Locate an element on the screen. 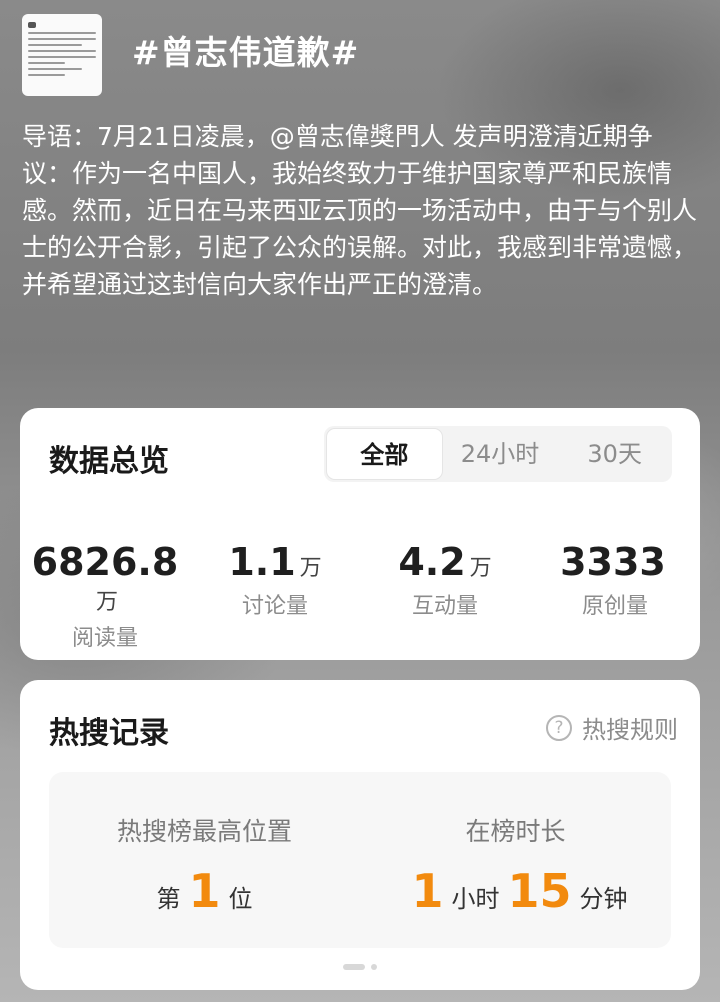  peak-prefix: 第 is located at coordinates (168, 899).